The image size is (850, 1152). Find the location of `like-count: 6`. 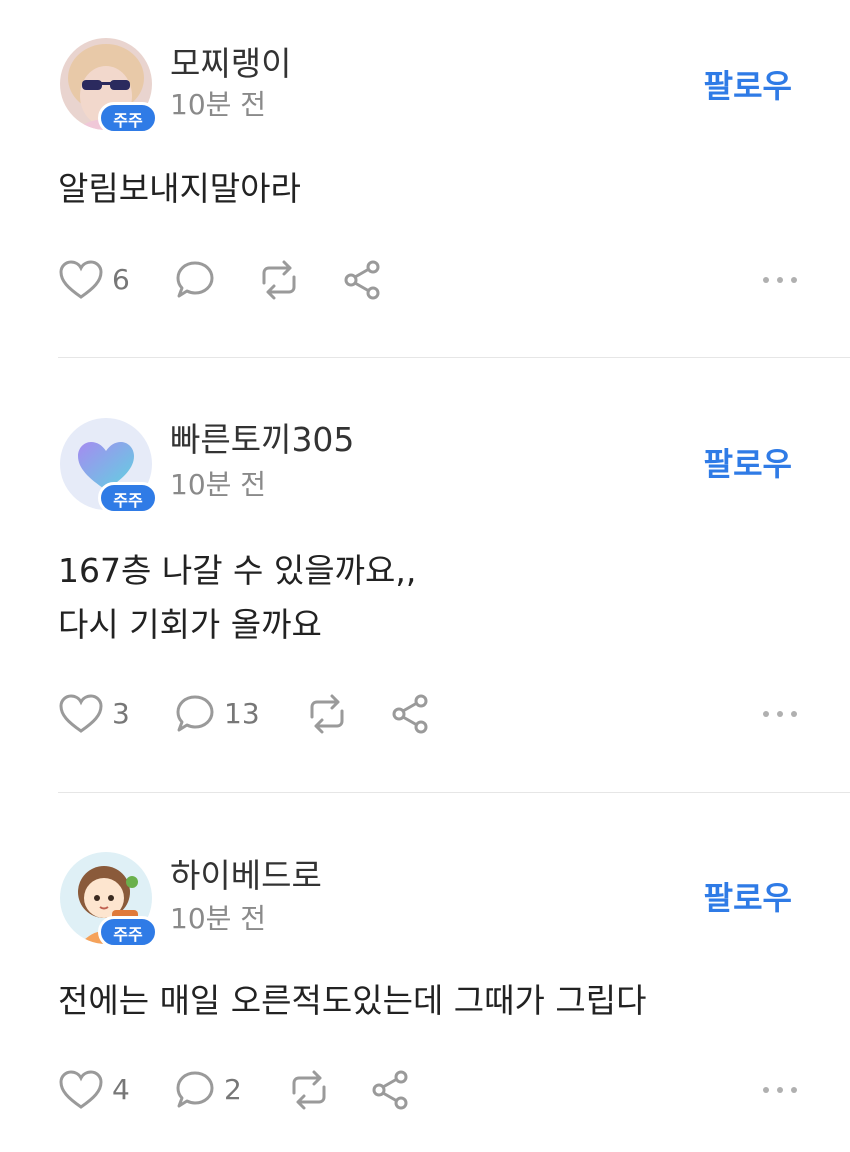

like-count: 6 is located at coordinates (121, 279).